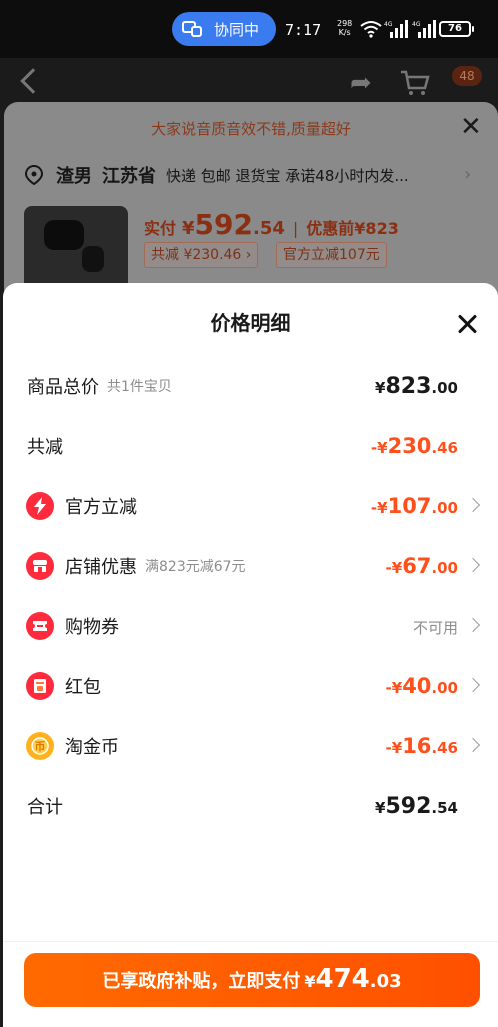 Image resolution: width=498 pixels, height=1027 pixels. I want to click on promo-text: 大家说音质音效不错,质量超好, so click(251, 129).